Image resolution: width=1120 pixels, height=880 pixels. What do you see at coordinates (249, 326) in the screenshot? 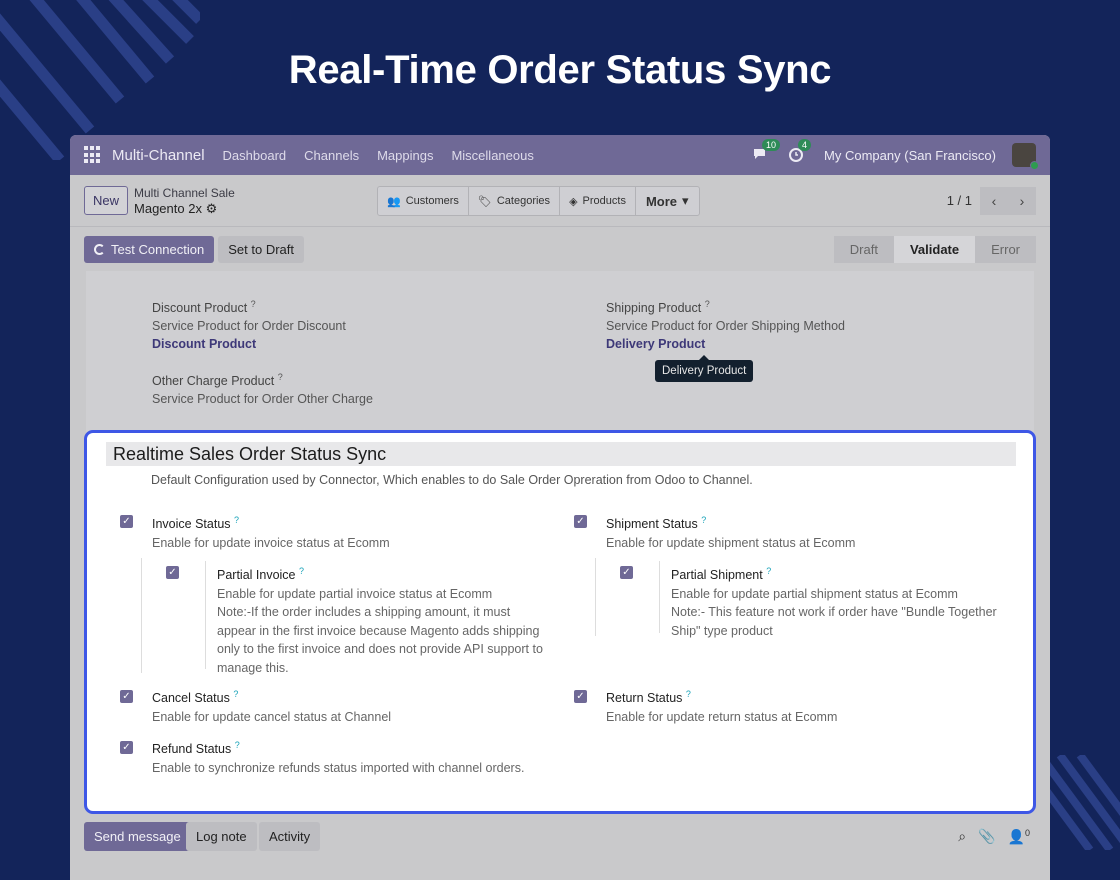
I see `discount-product-help: Service Product for Order Discount` at bounding box center [249, 326].